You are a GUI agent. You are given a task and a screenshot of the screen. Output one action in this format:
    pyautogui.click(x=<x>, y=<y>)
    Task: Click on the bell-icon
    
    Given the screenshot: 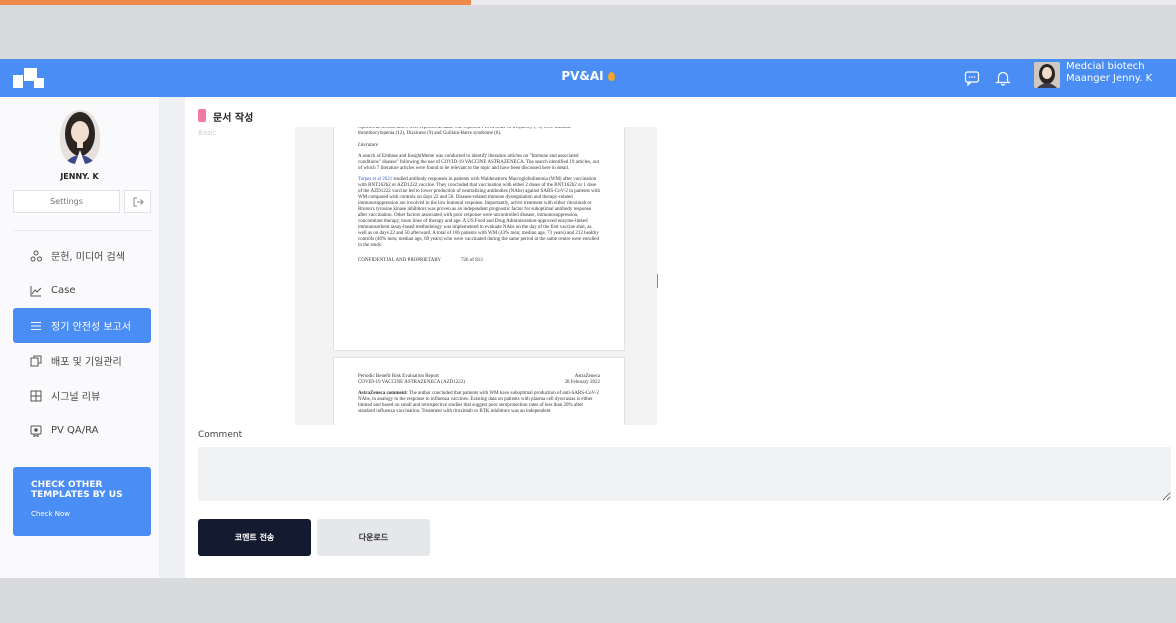 What is the action you would take?
    pyautogui.click(x=1003, y=78)
    